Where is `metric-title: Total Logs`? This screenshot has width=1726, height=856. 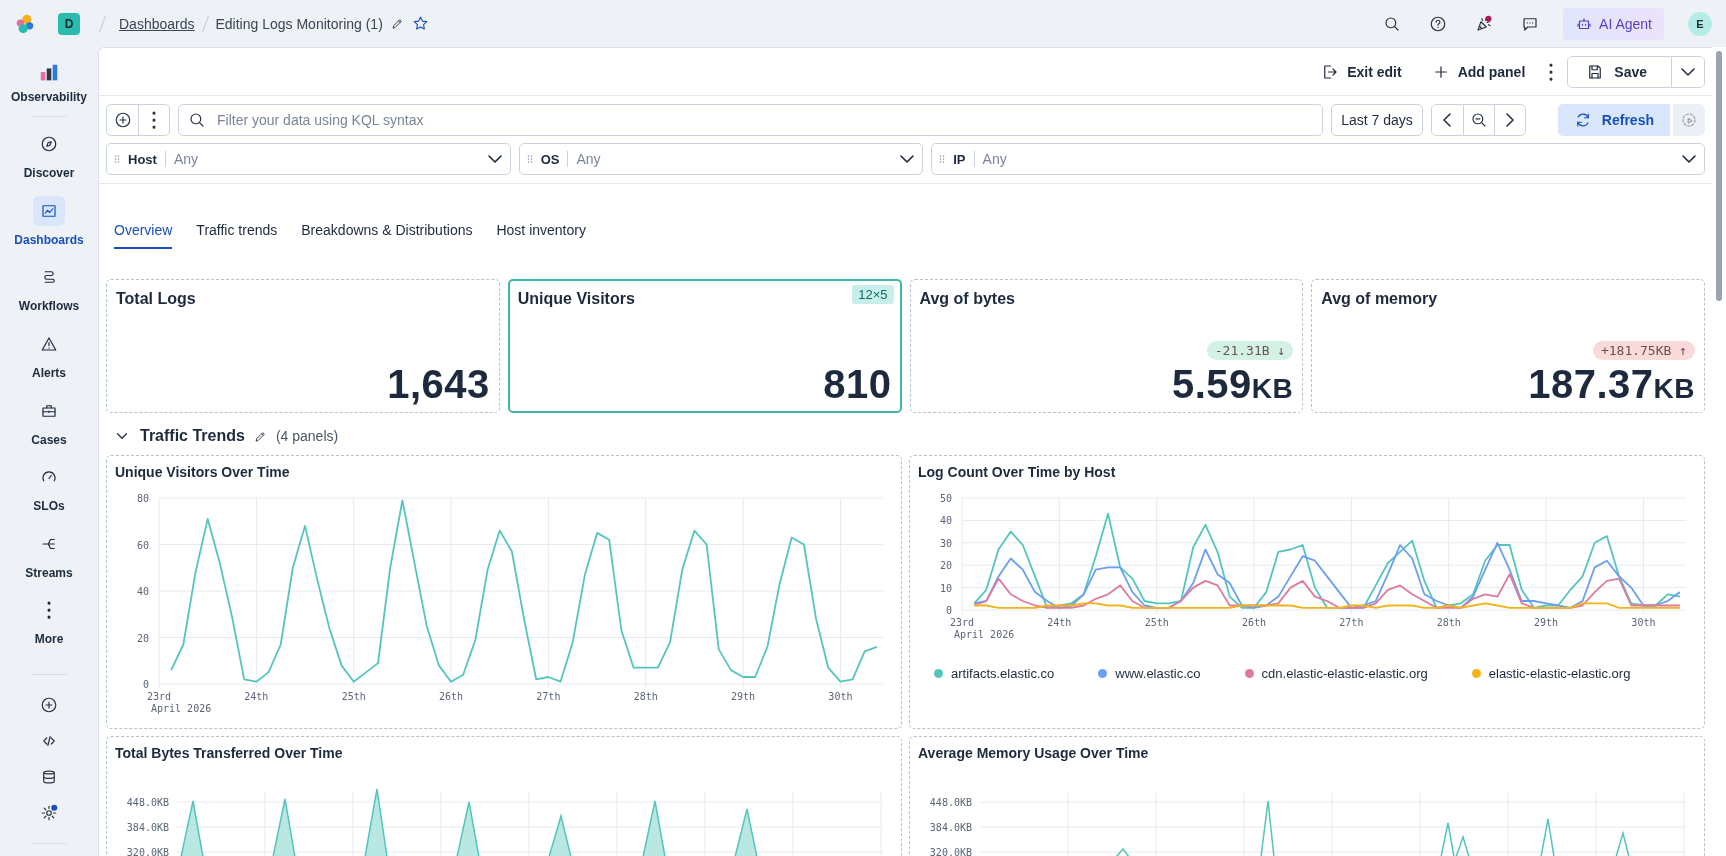
metric-title: Total Logs is located at coordinates (156, 299).